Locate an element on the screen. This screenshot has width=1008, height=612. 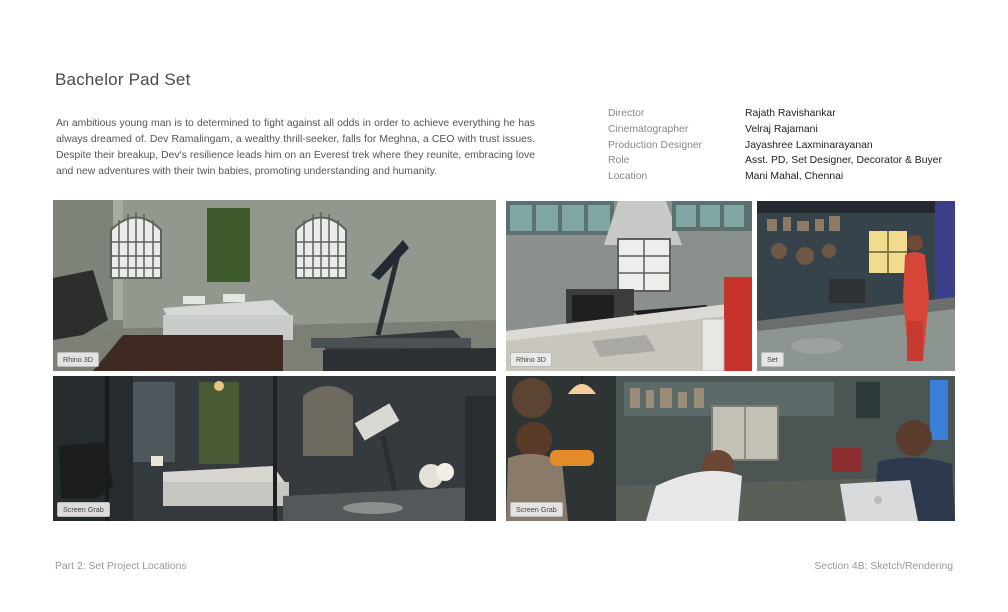
set-kitchen-illustration is located at coordinates (856, 286).